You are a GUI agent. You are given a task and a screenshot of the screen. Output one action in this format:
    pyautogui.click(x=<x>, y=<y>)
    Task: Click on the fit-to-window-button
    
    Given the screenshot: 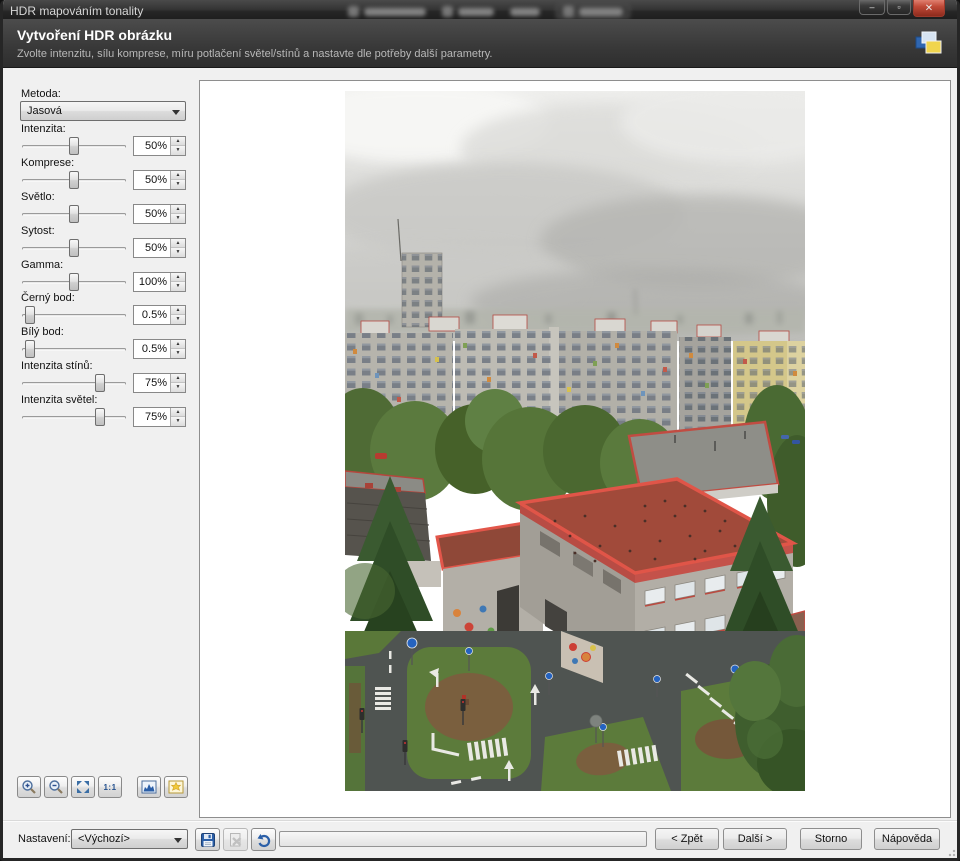 What is the action you would take?
    pyautogui.click(x=83, y=787)
    